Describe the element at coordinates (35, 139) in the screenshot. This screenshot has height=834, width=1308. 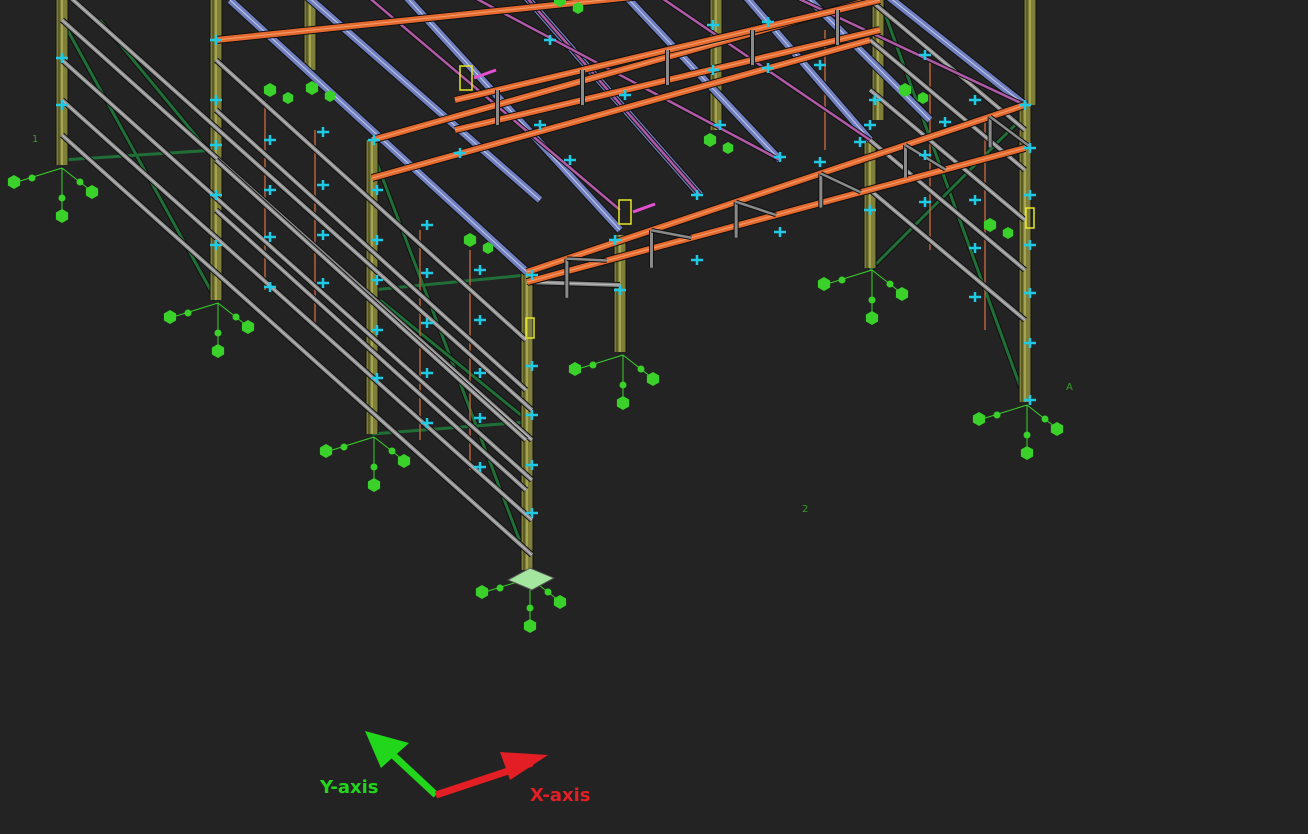
I see `node-label: 1` at that location.